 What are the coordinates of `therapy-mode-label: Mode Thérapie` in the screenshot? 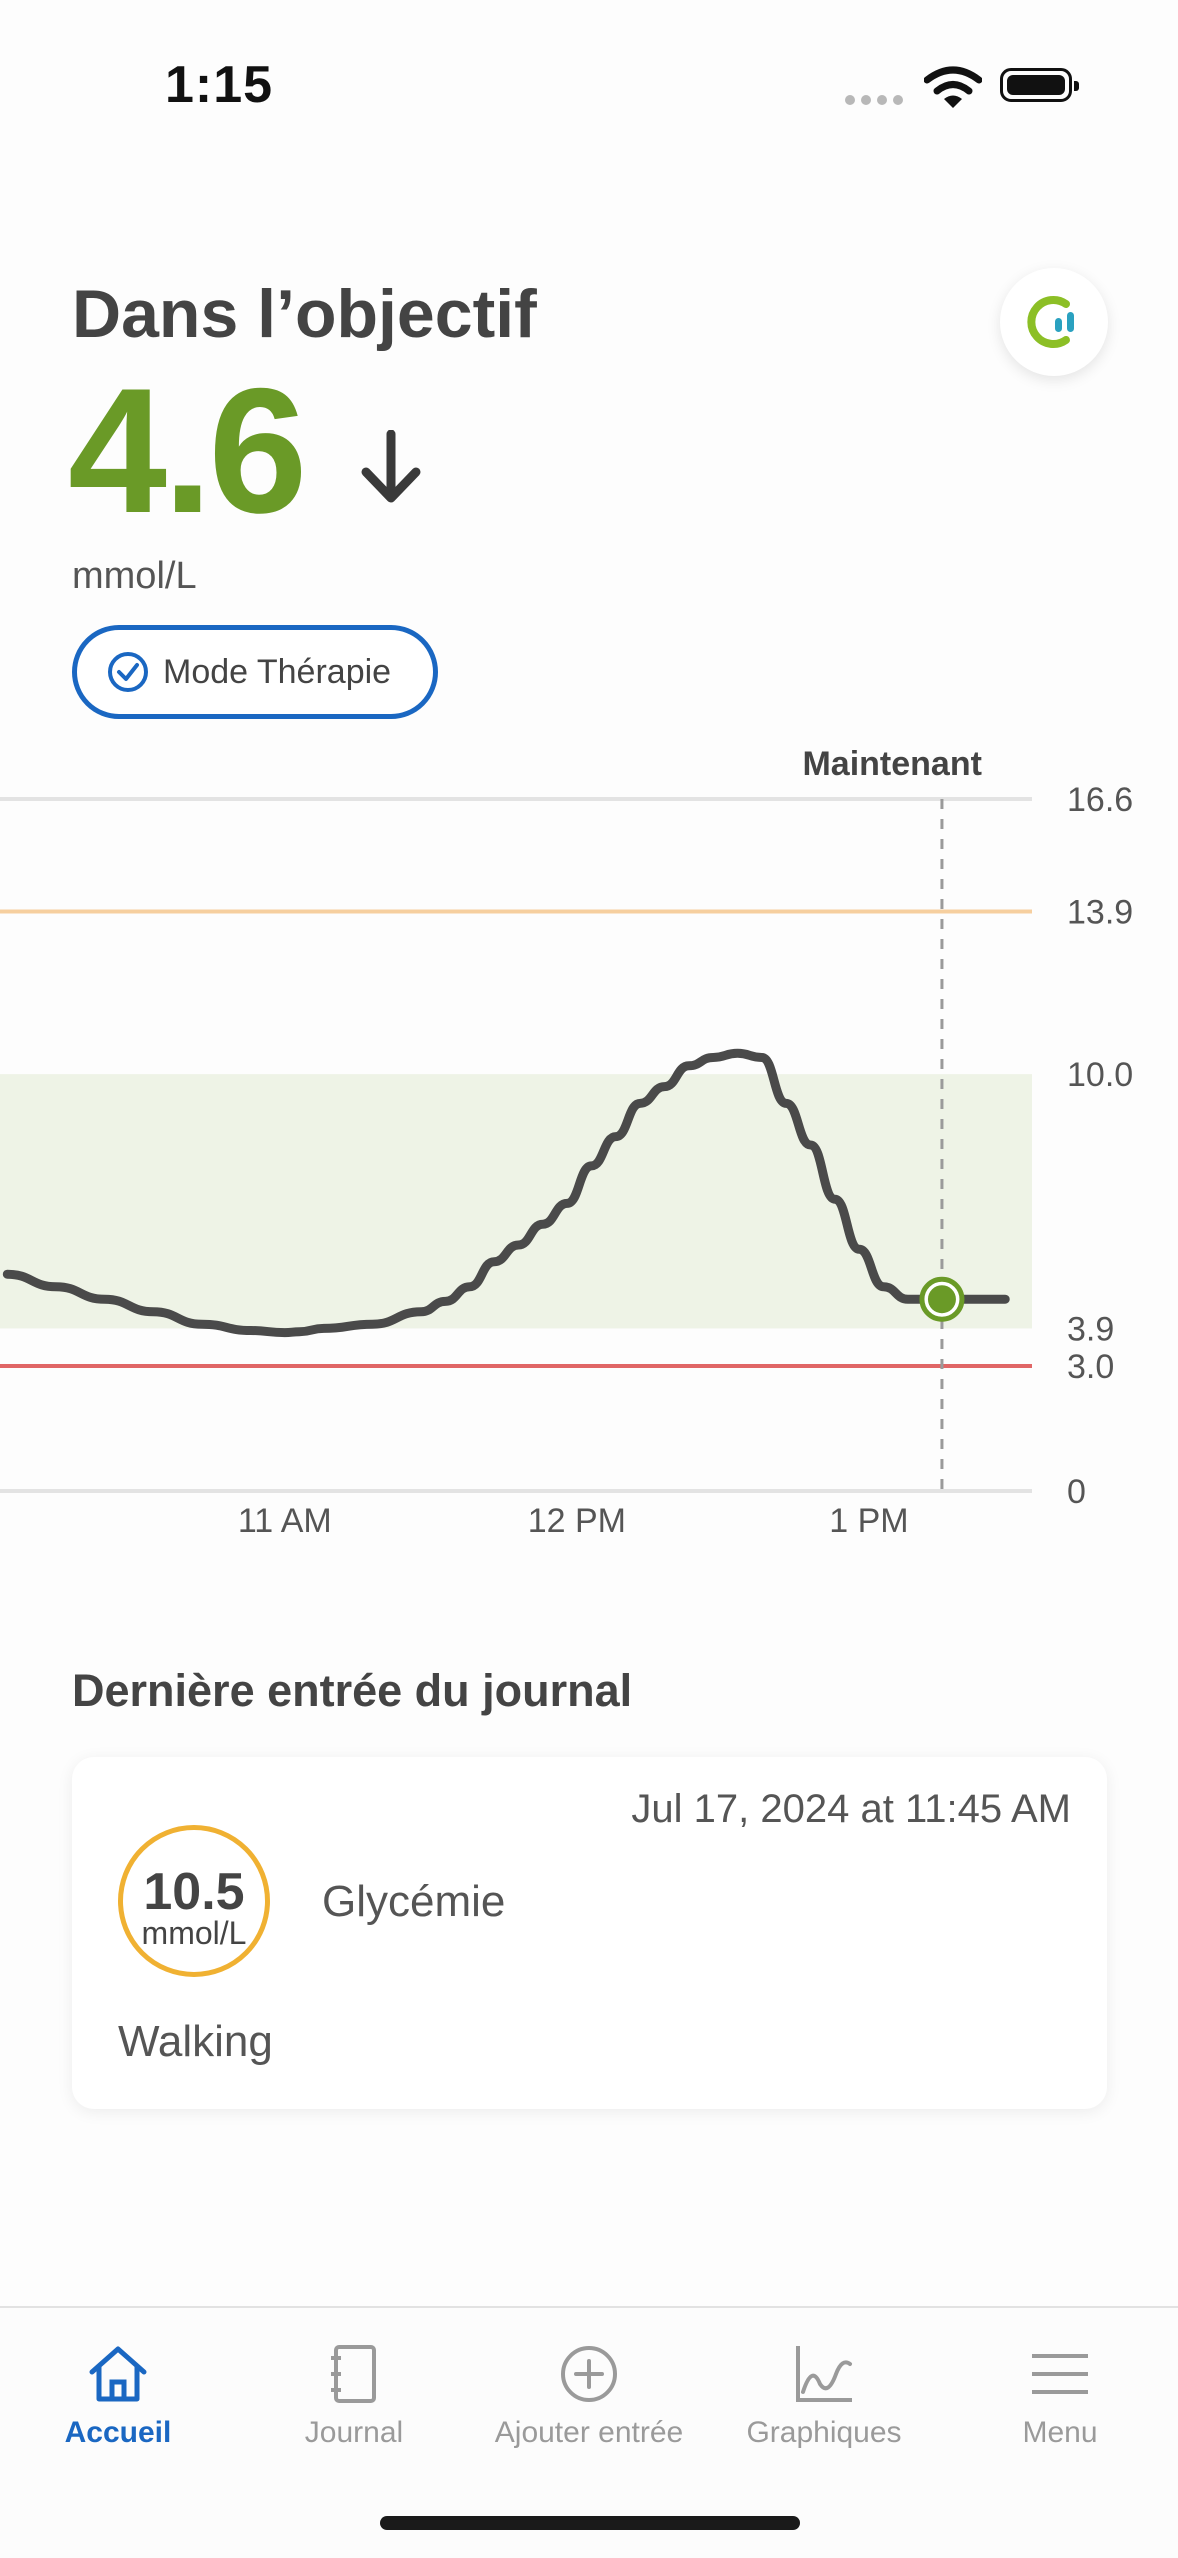 It's located at (277, 671).